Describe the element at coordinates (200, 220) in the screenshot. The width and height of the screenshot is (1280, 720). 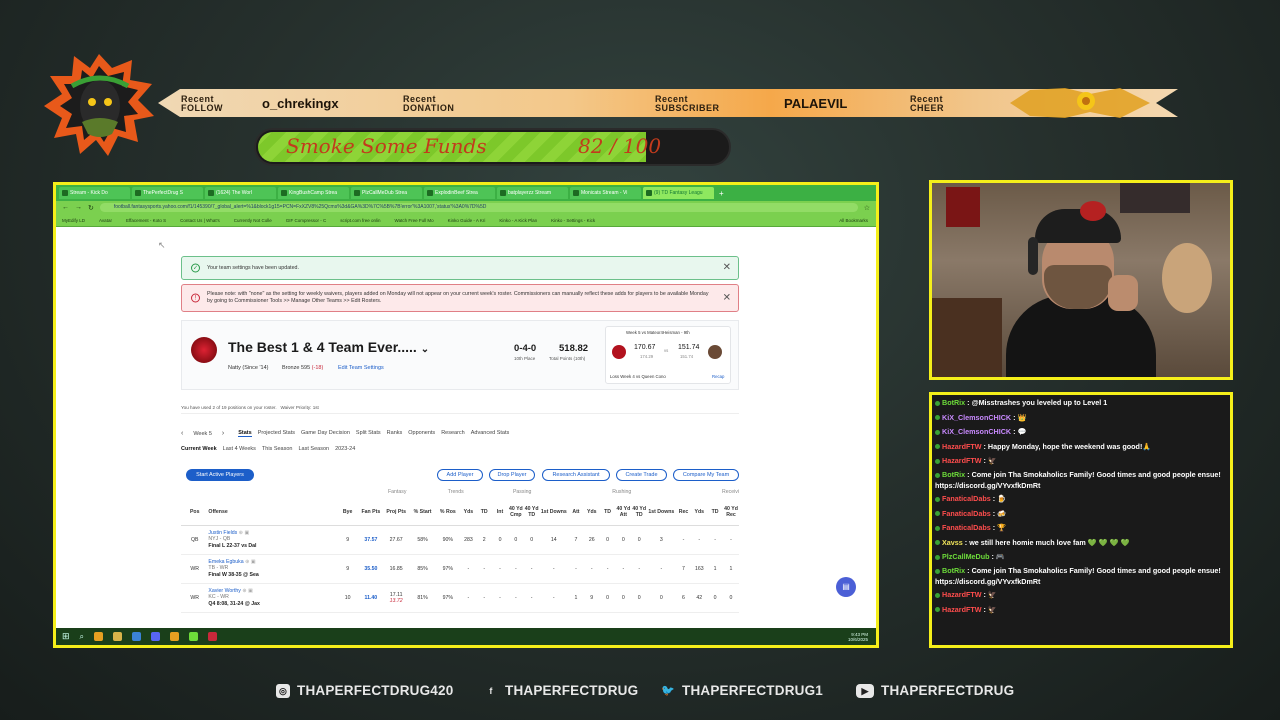
I see `bookmark-item: Contact Us | What's` at that location.